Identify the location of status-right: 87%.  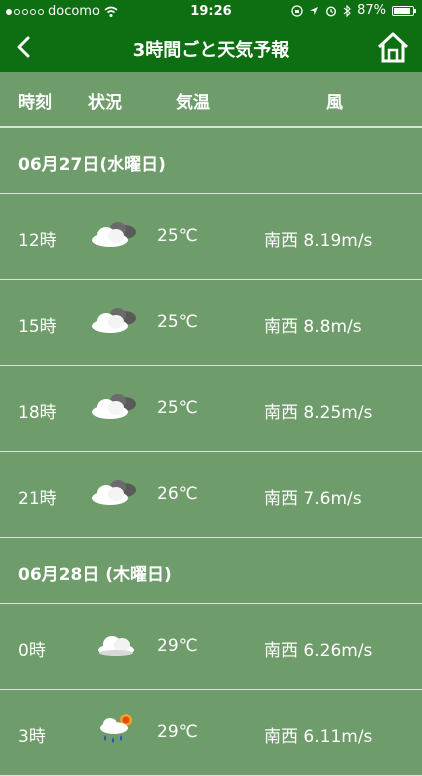
(353, 10).